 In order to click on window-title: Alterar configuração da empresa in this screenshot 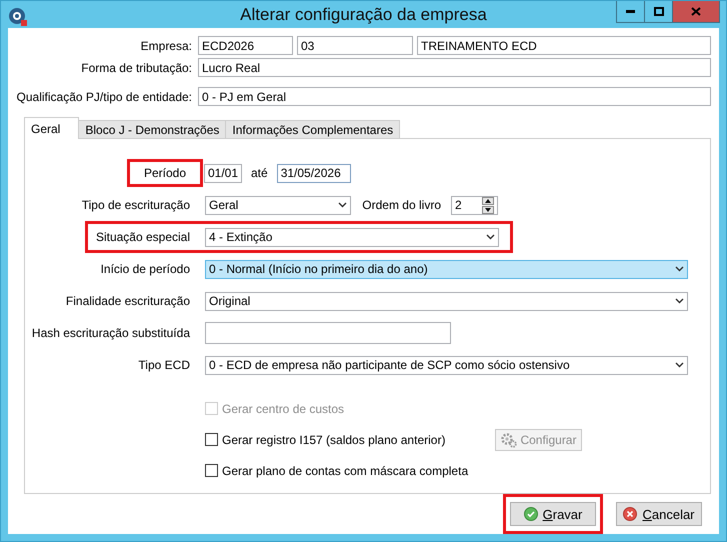, I will do `click(363, 14)`.